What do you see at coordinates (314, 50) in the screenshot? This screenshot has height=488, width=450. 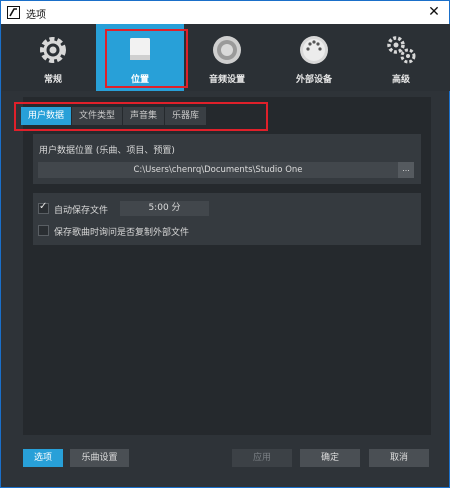 I see `midi-plug-icon` at bounding box center [314, 50].